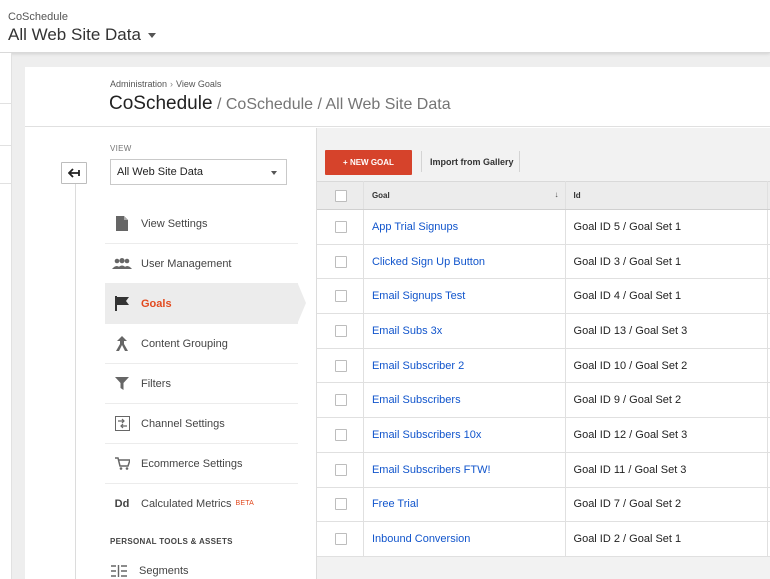 This screenshot has height=579, width=770. What do you see at coordinates (331, 104) in the screenshot?
I see `page-title-sub: / CoSchedule / All Web Site Data` at bounding box center [331, 104].